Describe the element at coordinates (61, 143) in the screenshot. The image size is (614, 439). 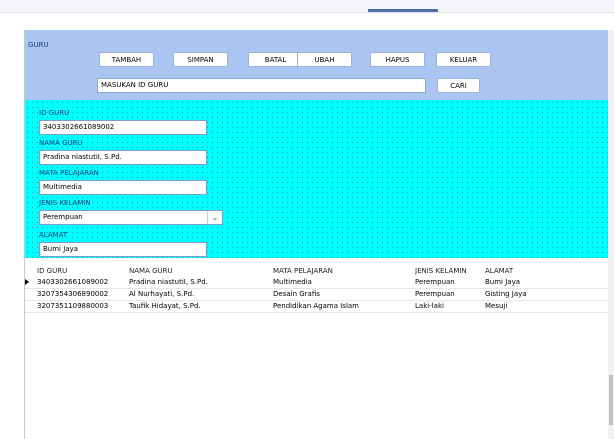
I see `nama-guru-label: NAMA GURU` at that location.